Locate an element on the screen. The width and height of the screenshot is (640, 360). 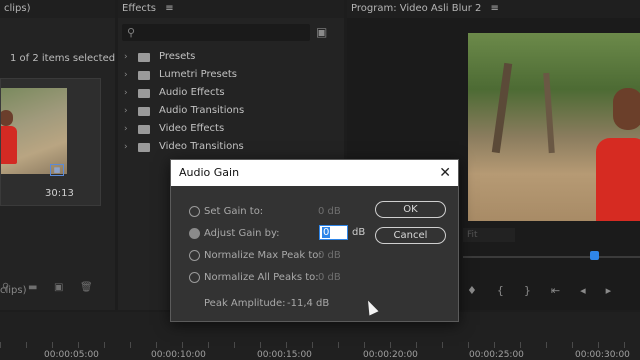
zoom-select: Fit is located at coordinates (489, 235).